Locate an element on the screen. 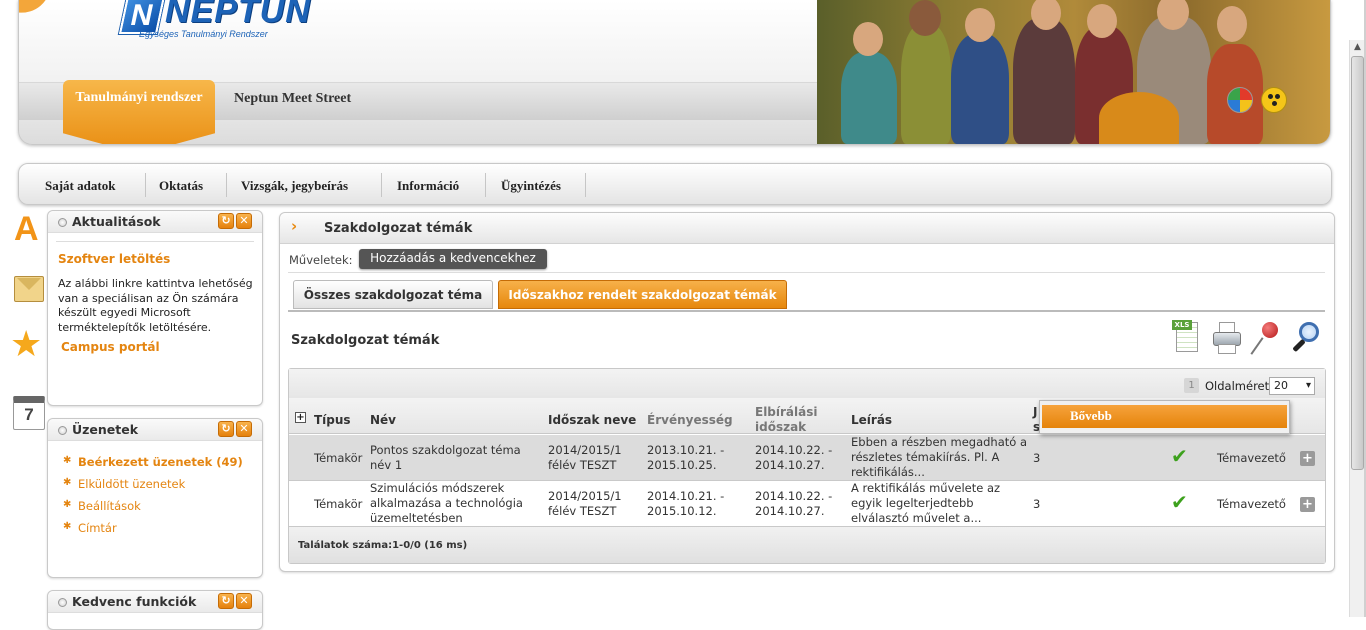 The image size is (1366, 630). logo-corner-decoration is located at coordinates (39, 10).